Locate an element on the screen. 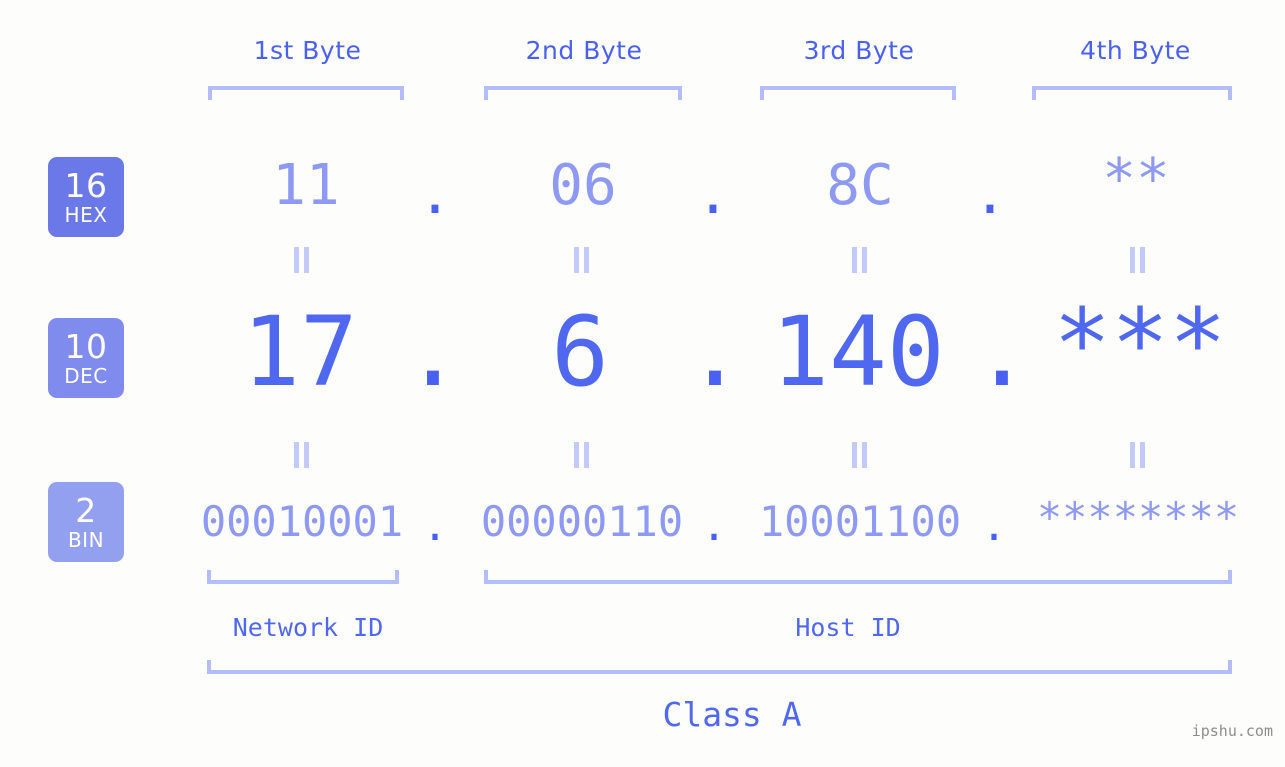  dec-octet-3: 140 is located at coordinates (858, 352).